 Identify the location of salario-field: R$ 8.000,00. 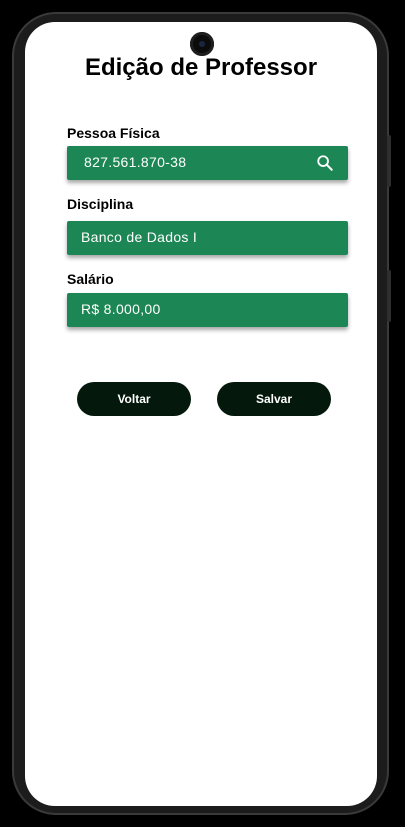
(207, 310).